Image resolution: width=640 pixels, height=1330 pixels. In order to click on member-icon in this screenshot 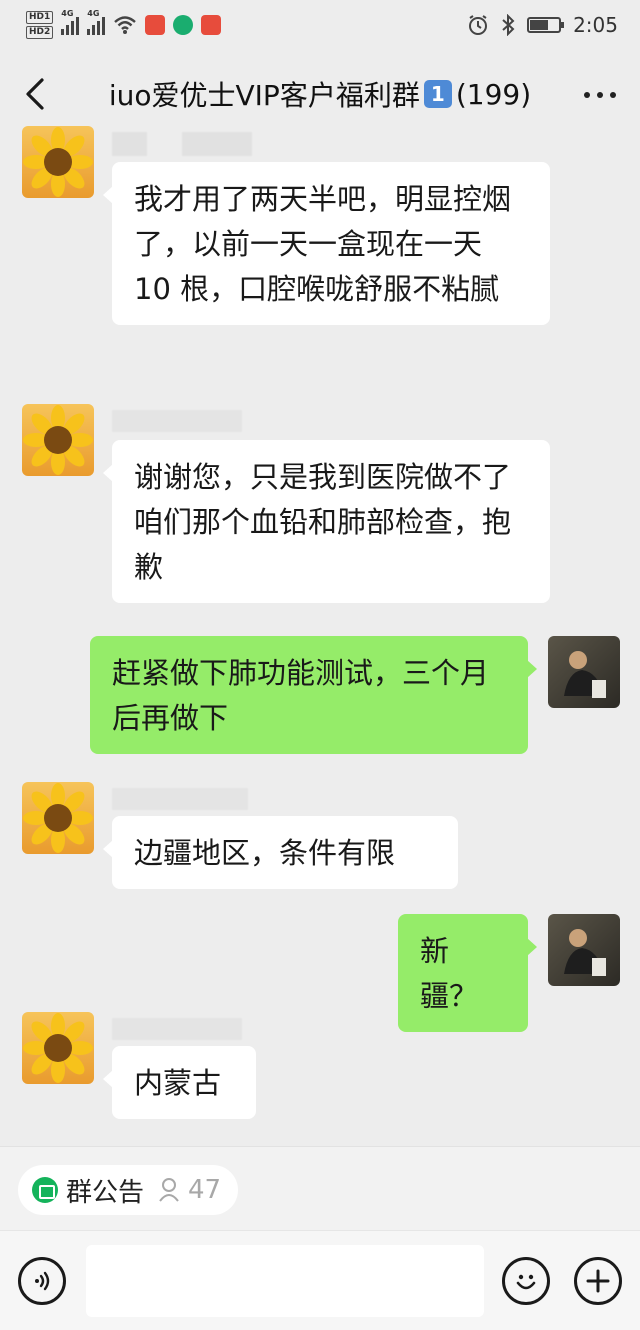, I will do `click(169, 1190)`.